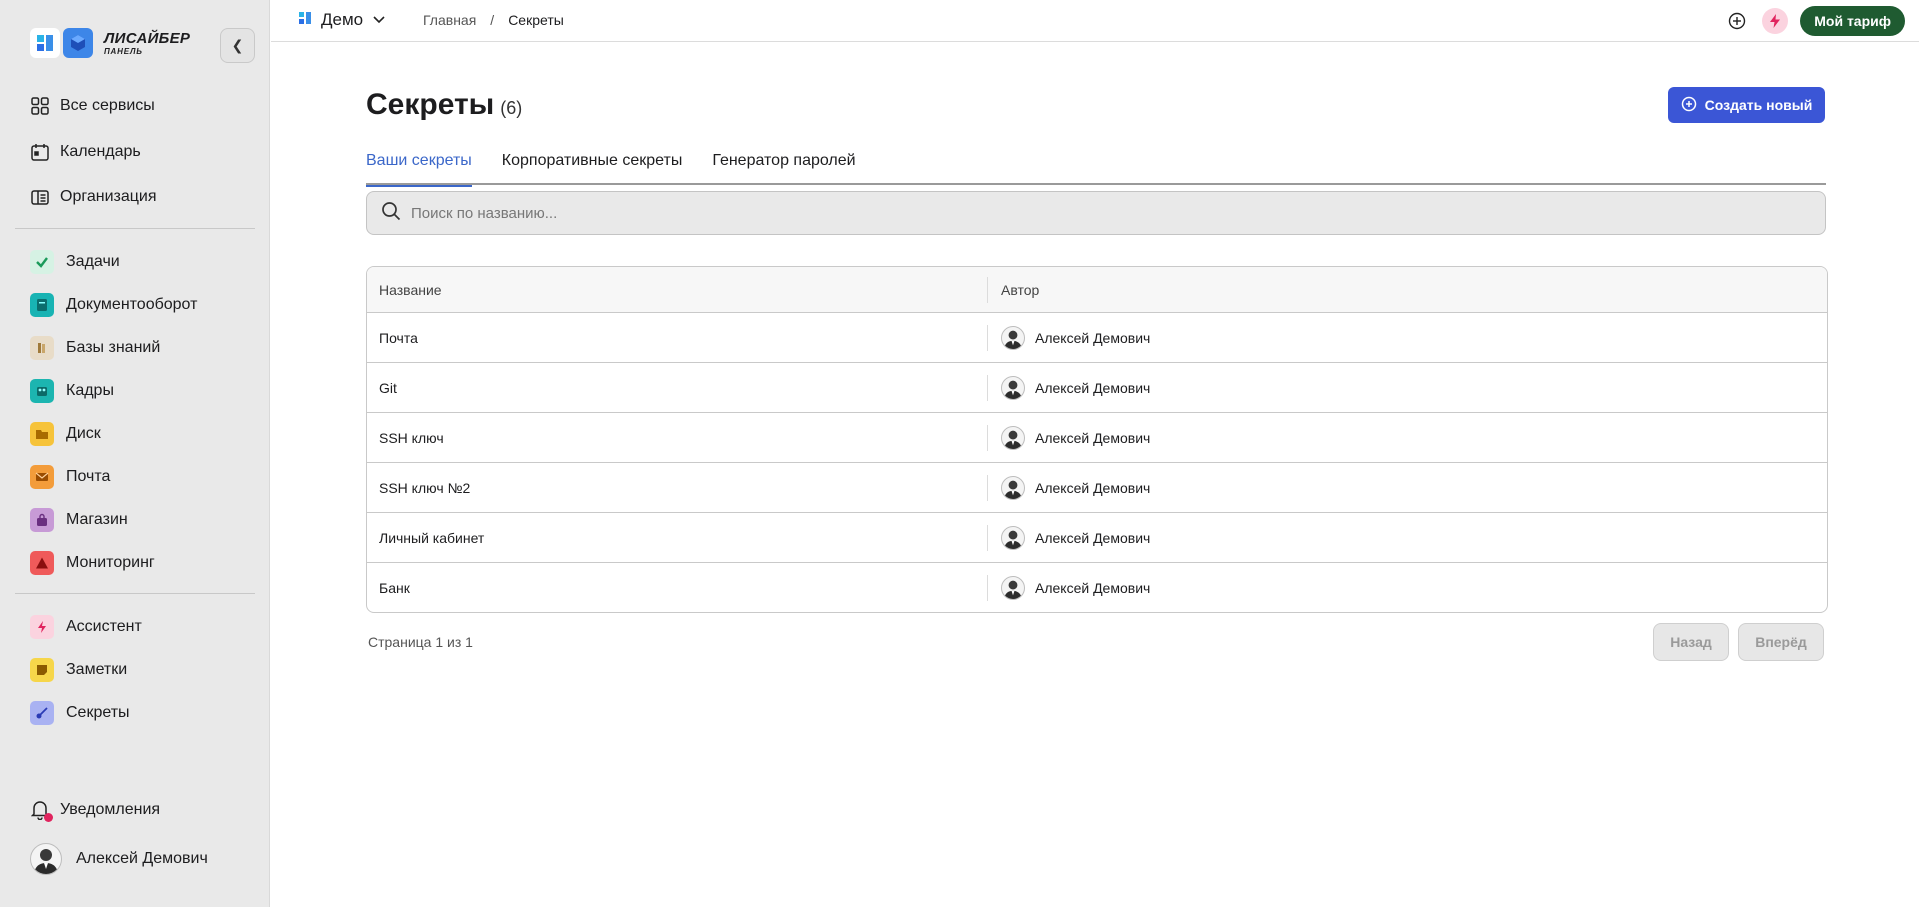 The height and width of the screenshot is (907, 1919). What do you see at coordinates (1097, 337) in the screenshot?
I see `table-row: Почта Алексей Демович` at bounding box center [1097, 337].